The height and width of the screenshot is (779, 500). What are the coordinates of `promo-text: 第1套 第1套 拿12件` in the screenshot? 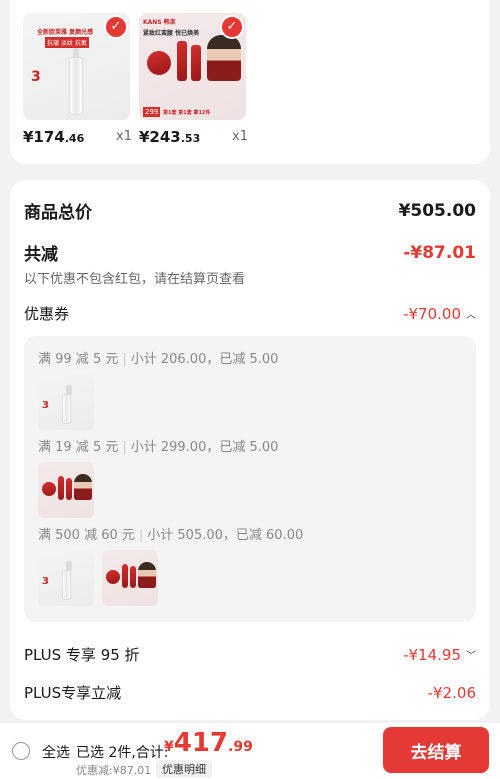 It's located at (187, 113).